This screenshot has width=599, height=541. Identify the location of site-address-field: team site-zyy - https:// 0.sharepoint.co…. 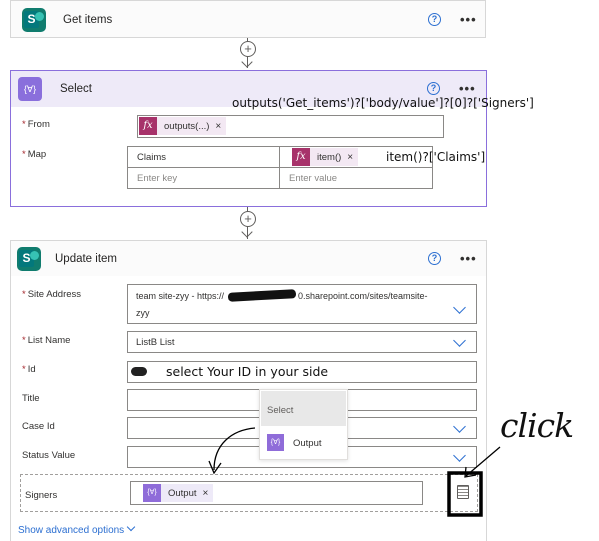
(302, 304).